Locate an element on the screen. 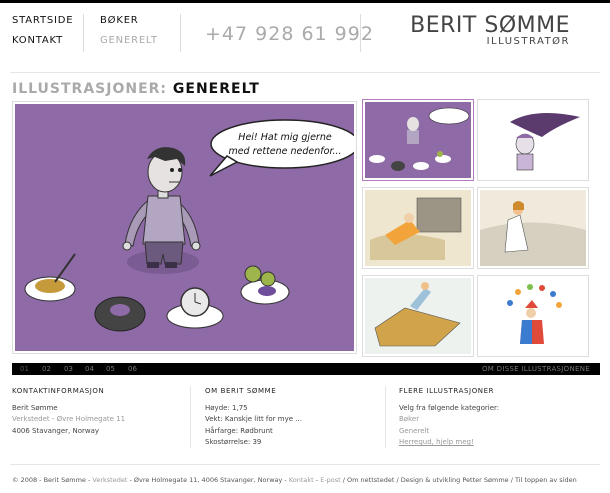 This screenshot has width=610, height=493. site-logo: BERIT SØMME ILLUSTRATØR is located at coordinates (490, 30).